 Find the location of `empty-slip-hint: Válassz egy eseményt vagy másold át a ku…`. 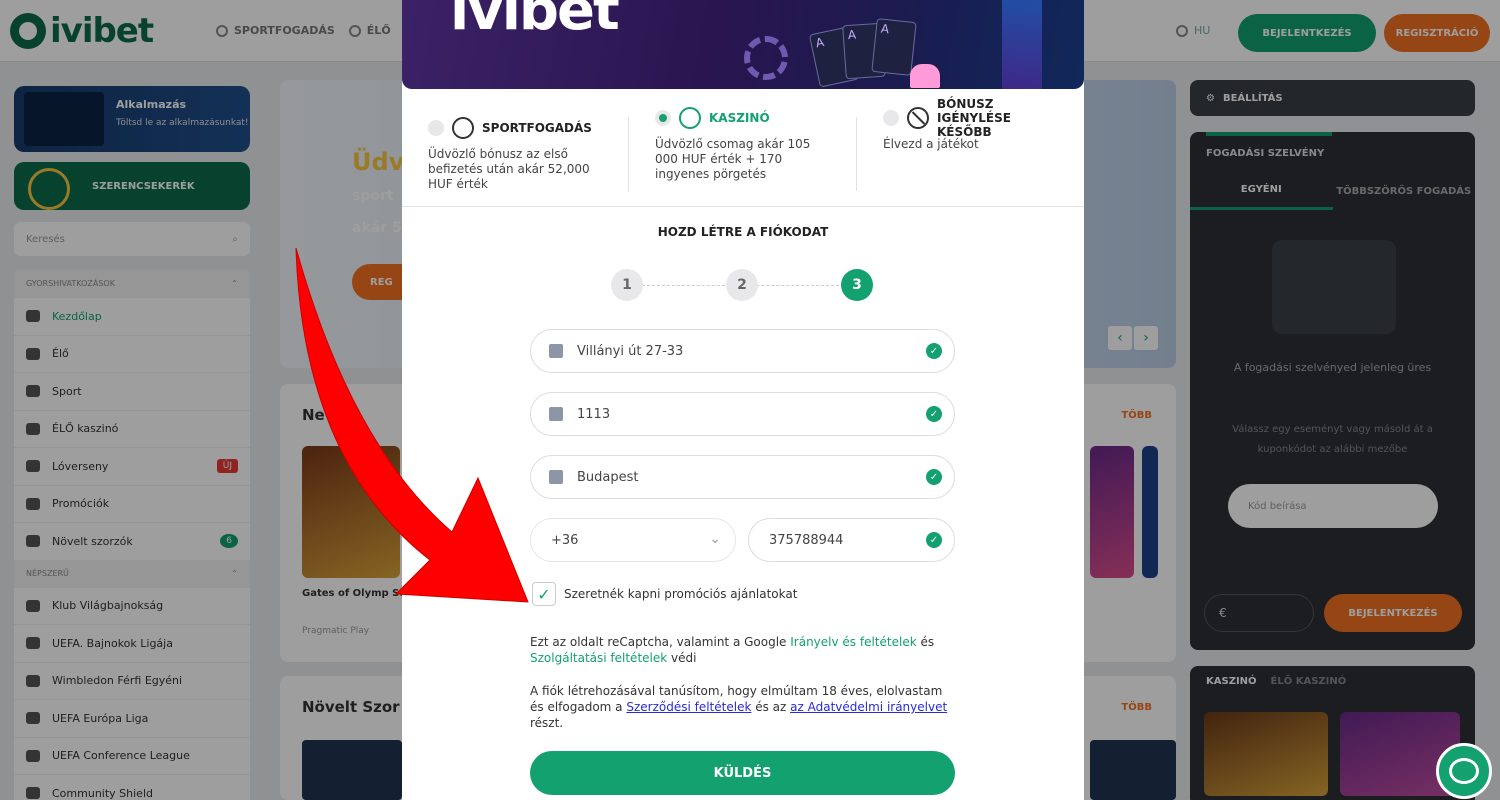

empty-slip-hint: Válassz egy eseményt vagy másold át a ku… is located at coordinates (1332, 439).